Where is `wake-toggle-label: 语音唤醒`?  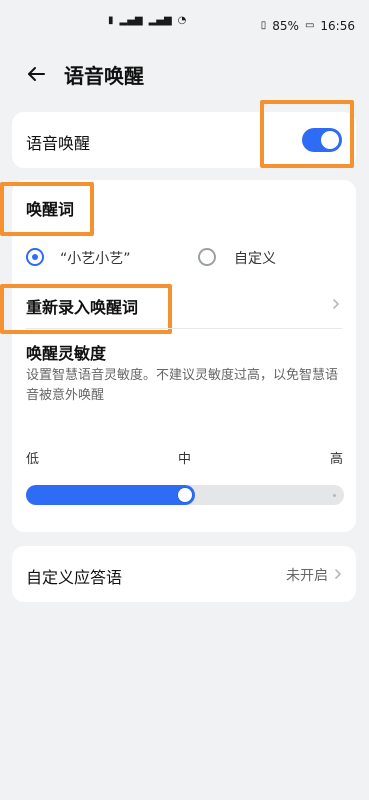
wake-toggle-label: 语音唤醒 is located at coordinates (58, 143).